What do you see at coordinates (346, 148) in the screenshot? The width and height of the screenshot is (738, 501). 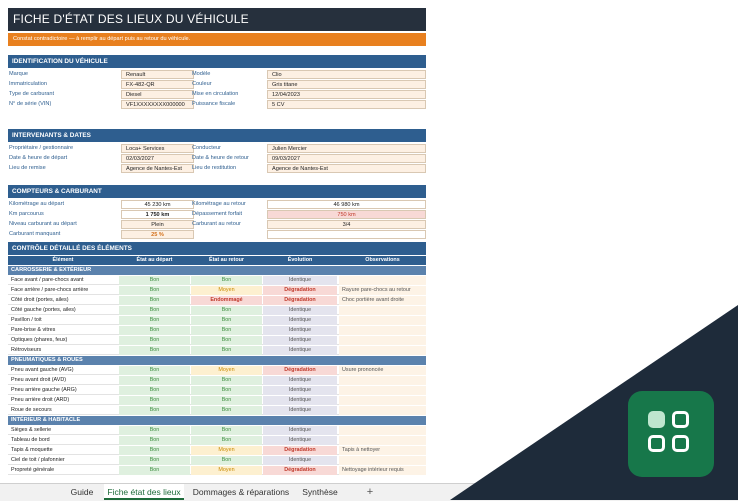 I see `field-value: Julien Mercier` at bounding box center [346, 148].